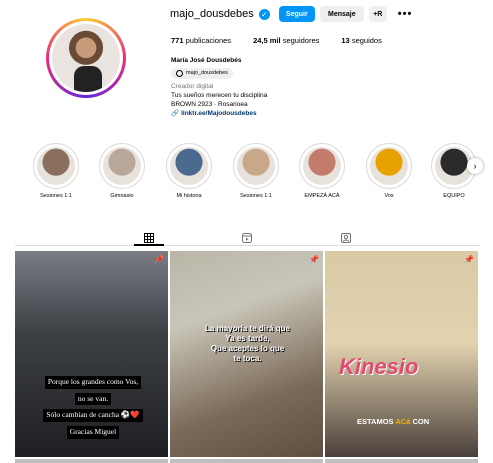 The width and height of the screenshot is (493, 463). I want to click on post-caption: ESTAMOS ACá CON, so click(393, 421).